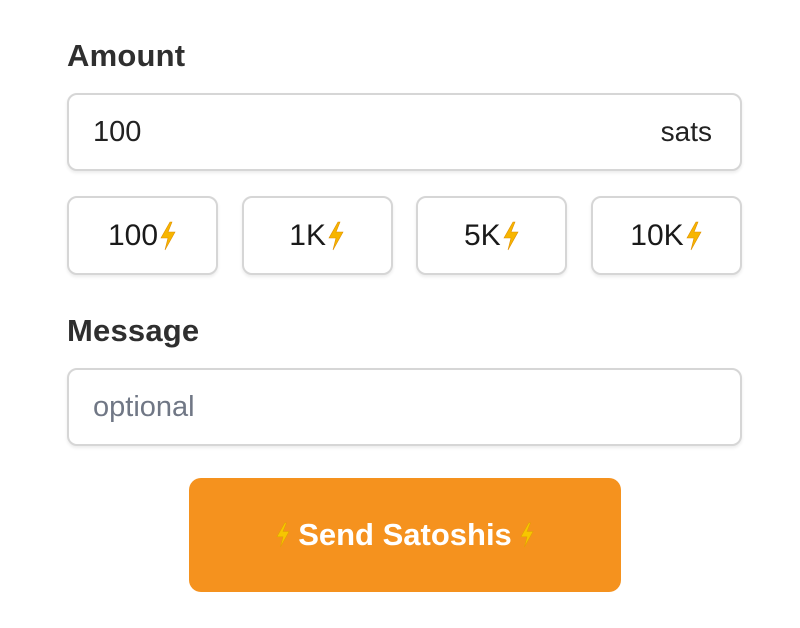 This screenshot has height=628, width=800. I want to click on message-label: Message, so click(133, 330).